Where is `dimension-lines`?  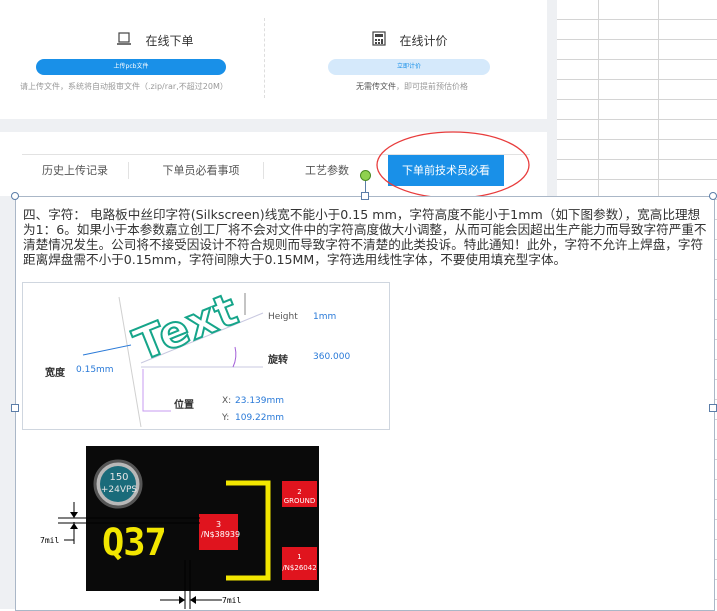
dimension-lines is located at coordinates (140, 555).